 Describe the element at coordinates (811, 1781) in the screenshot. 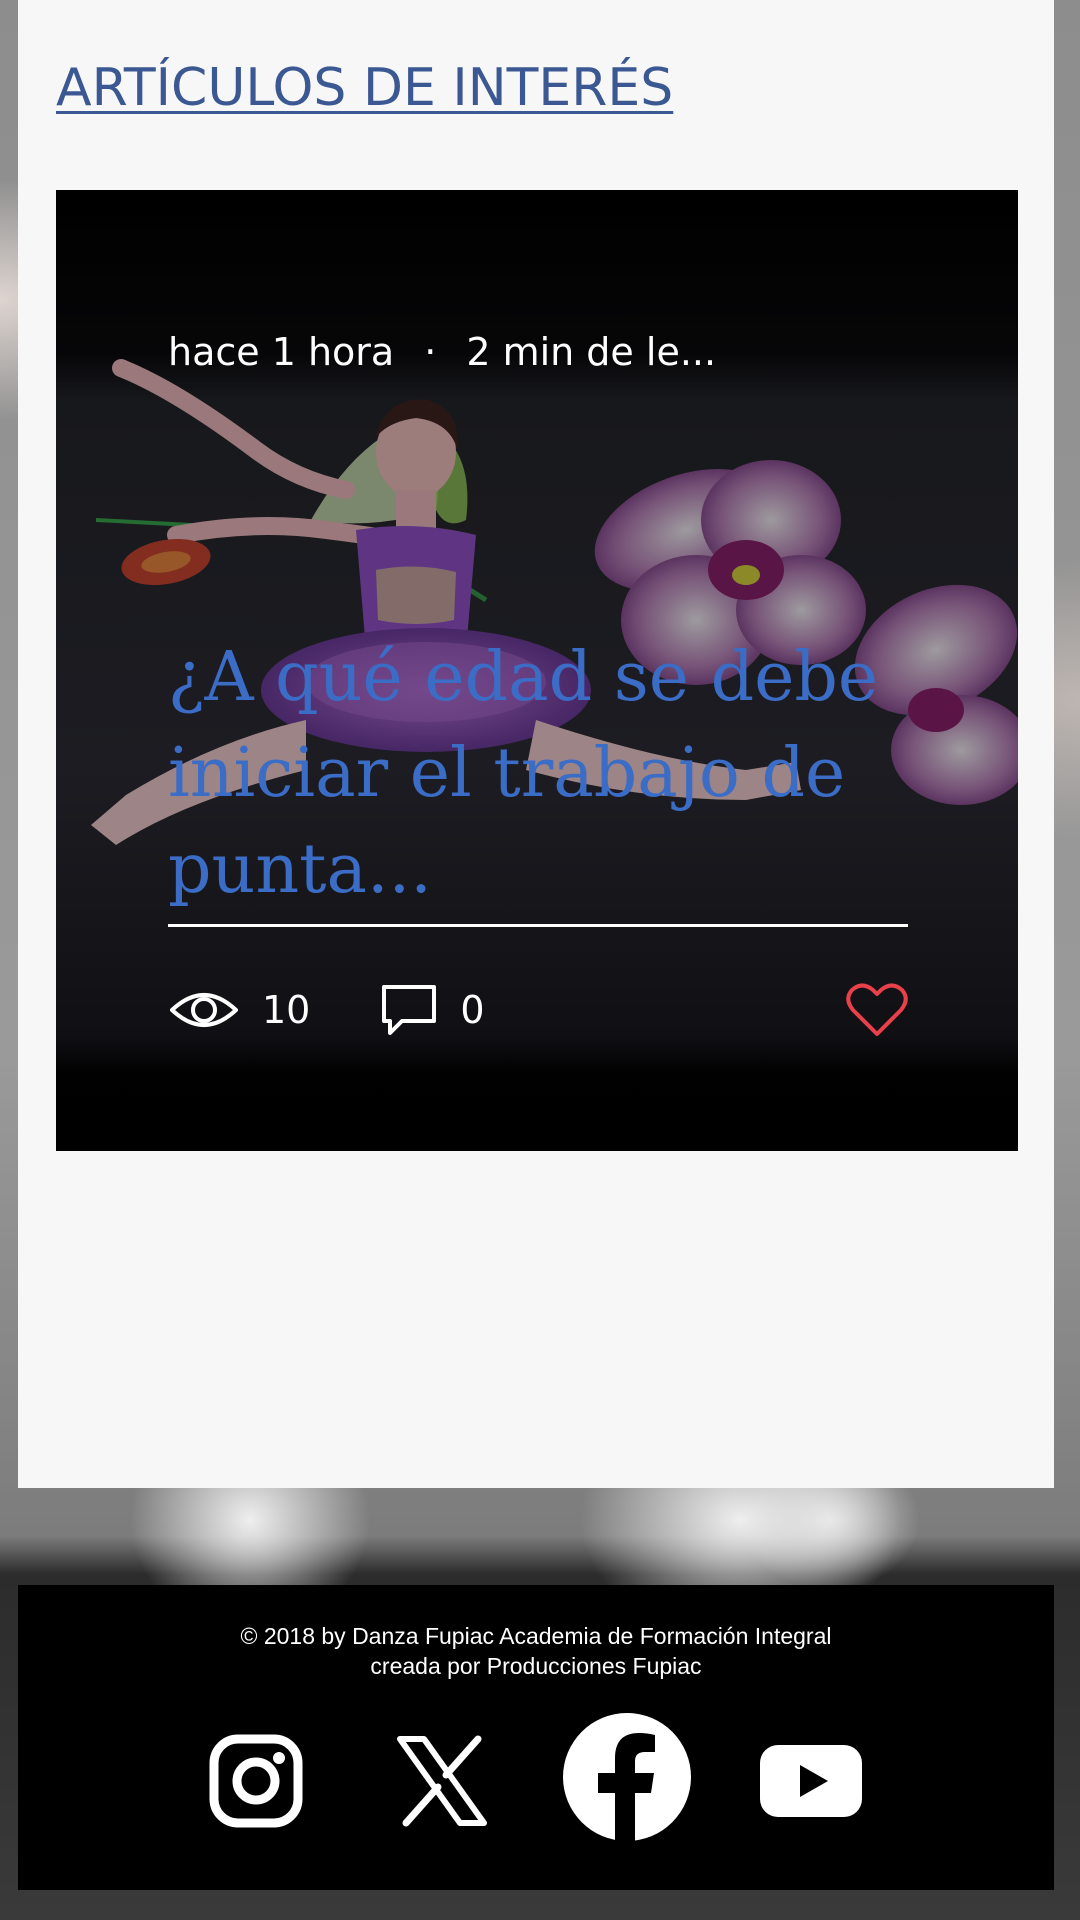

I see `youtube-icon` at that location.